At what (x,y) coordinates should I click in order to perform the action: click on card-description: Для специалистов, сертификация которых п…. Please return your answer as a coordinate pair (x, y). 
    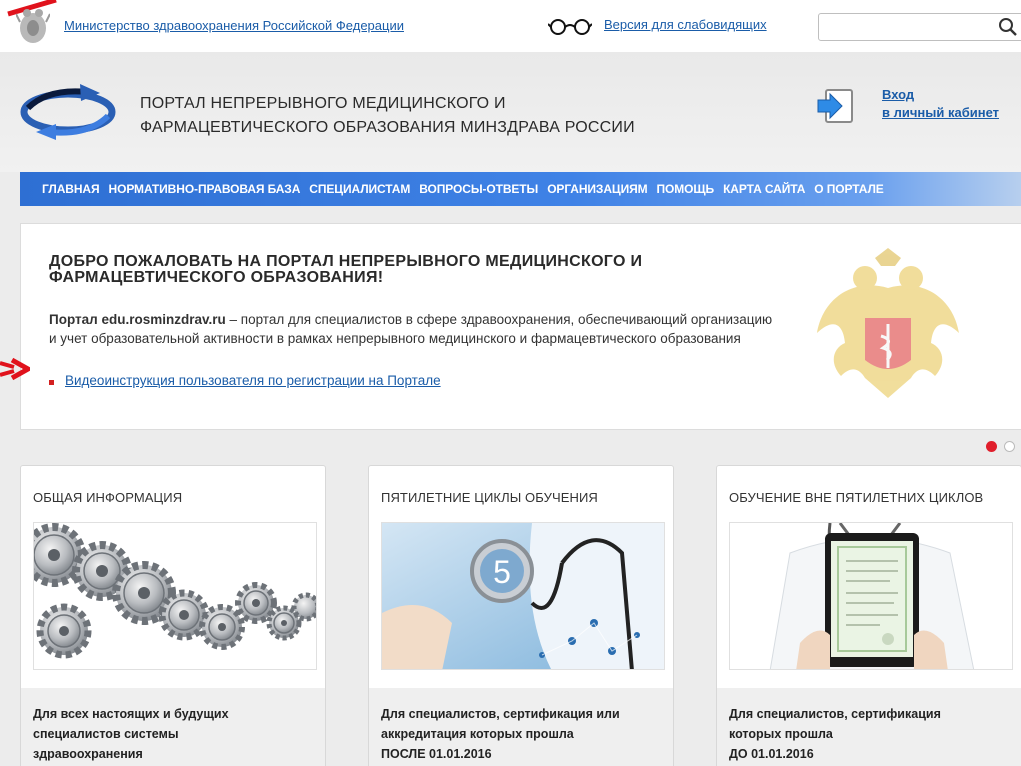
    Looking at the image, I should click on (869, 734).